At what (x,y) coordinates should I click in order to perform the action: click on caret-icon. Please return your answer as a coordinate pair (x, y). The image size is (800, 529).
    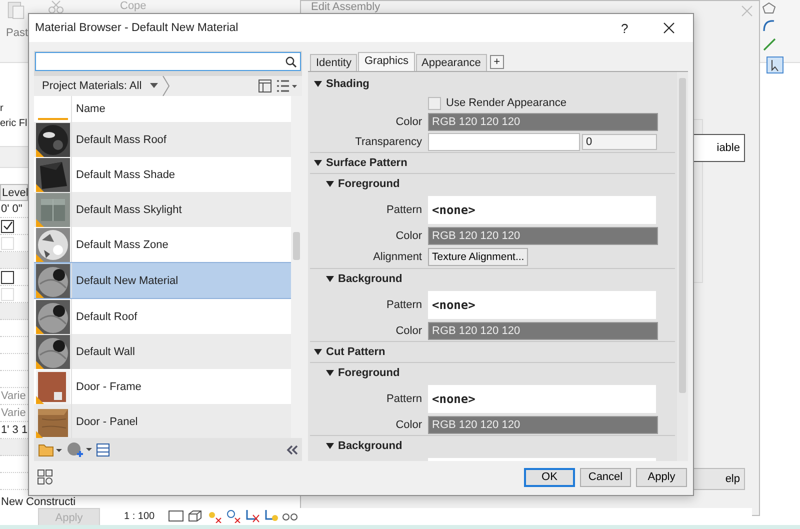
    Looking at the image, I should click on (154, 86).